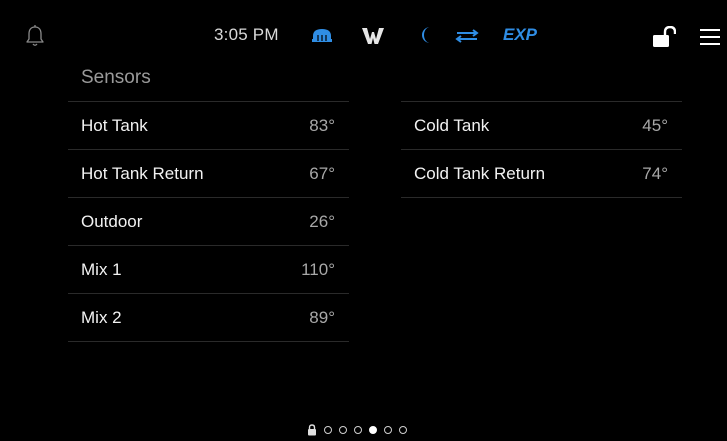 This screenshot has width=727, height=441. What do you see at coordinates (208, 269) in the screenshot?
I see `sensor-row-mix-1: Mix 1 110°` at bounding box center [208, 269].